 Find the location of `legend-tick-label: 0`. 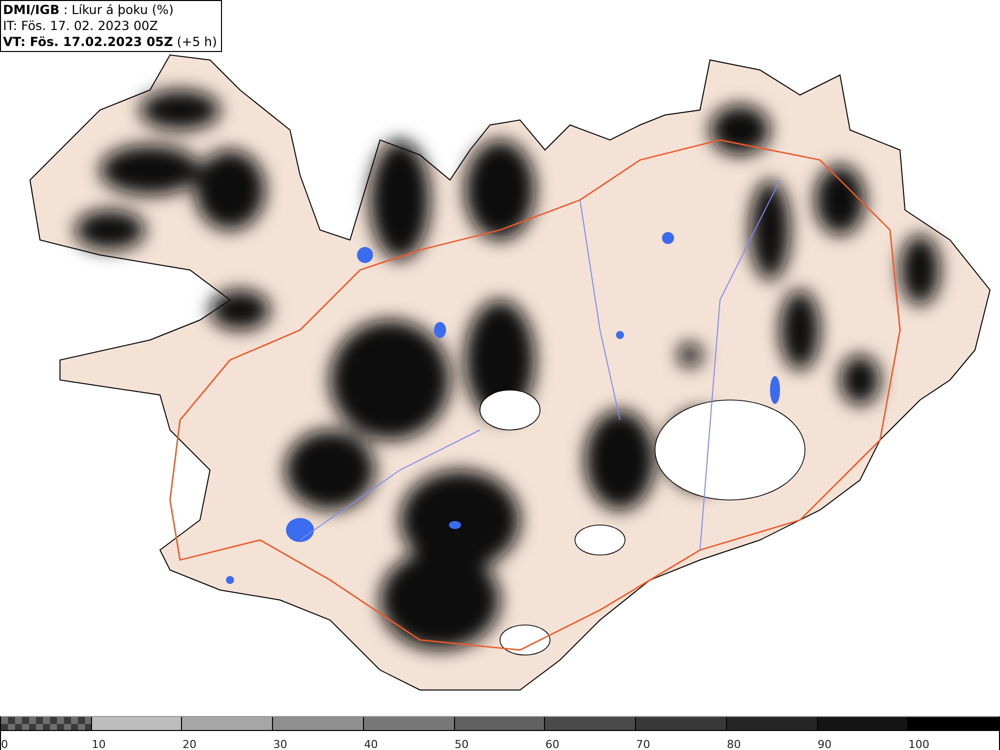

legend-tick-label: 0 is located at coordinates (4, 743).